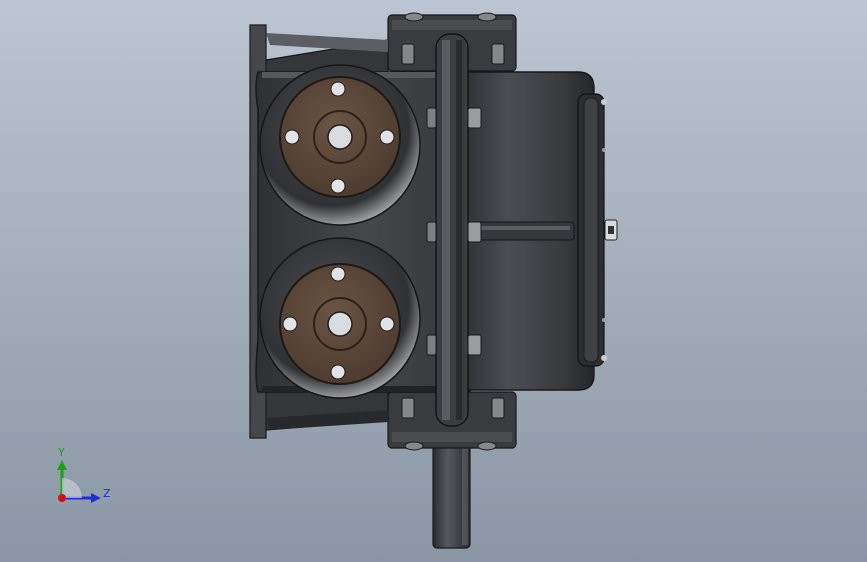  What do you see at coordinates (451, 494) in the screenshot?
I see `output-shaft` at bounding box center [451, 494].